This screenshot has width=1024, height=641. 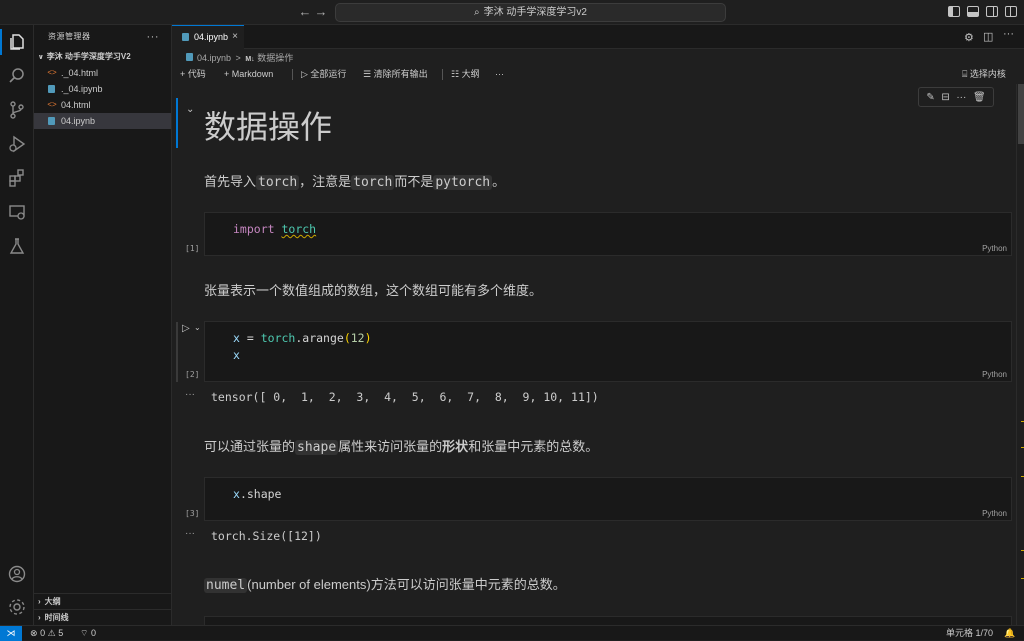 What do you see at coordinates (608, 620) in the screenshot?
I see `code-cell` at bounding box center [608, 620].